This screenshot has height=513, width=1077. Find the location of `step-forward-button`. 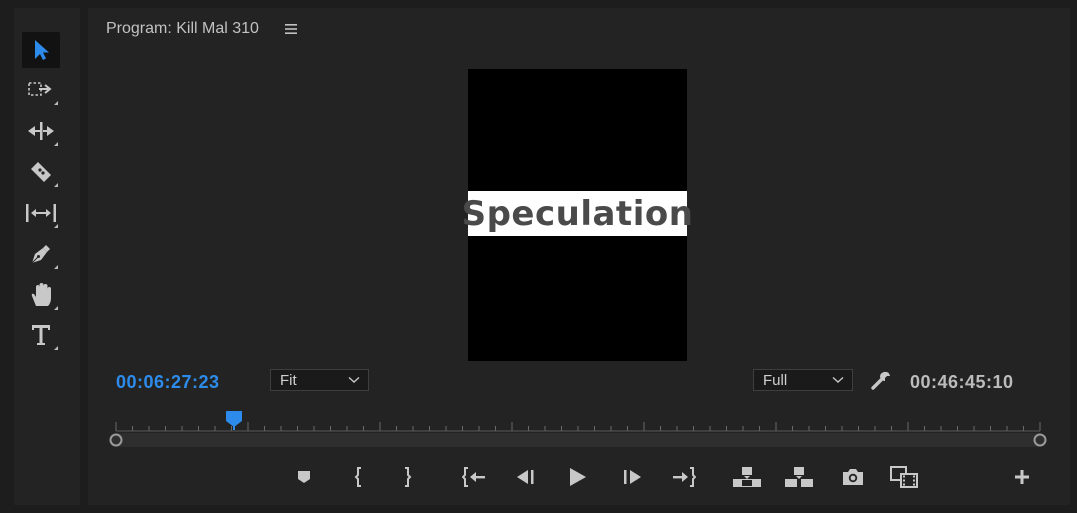

step-forward-button is located at coordinates (632, 477).